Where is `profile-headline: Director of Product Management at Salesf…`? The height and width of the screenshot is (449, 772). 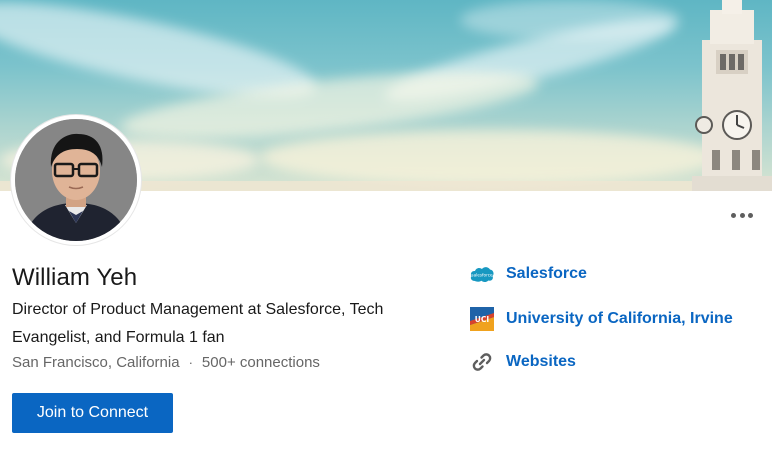
profile-headline: Director of Product Management at Salesf… is located at coordinates (198, 323).